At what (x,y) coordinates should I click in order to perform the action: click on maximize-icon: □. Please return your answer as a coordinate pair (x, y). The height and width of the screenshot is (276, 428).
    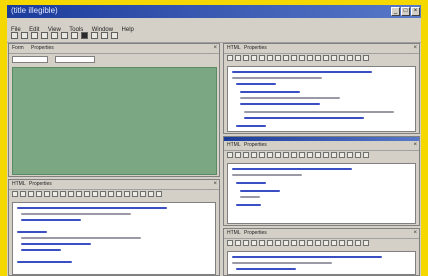
    Looking at the image, I should click on (405, 11).